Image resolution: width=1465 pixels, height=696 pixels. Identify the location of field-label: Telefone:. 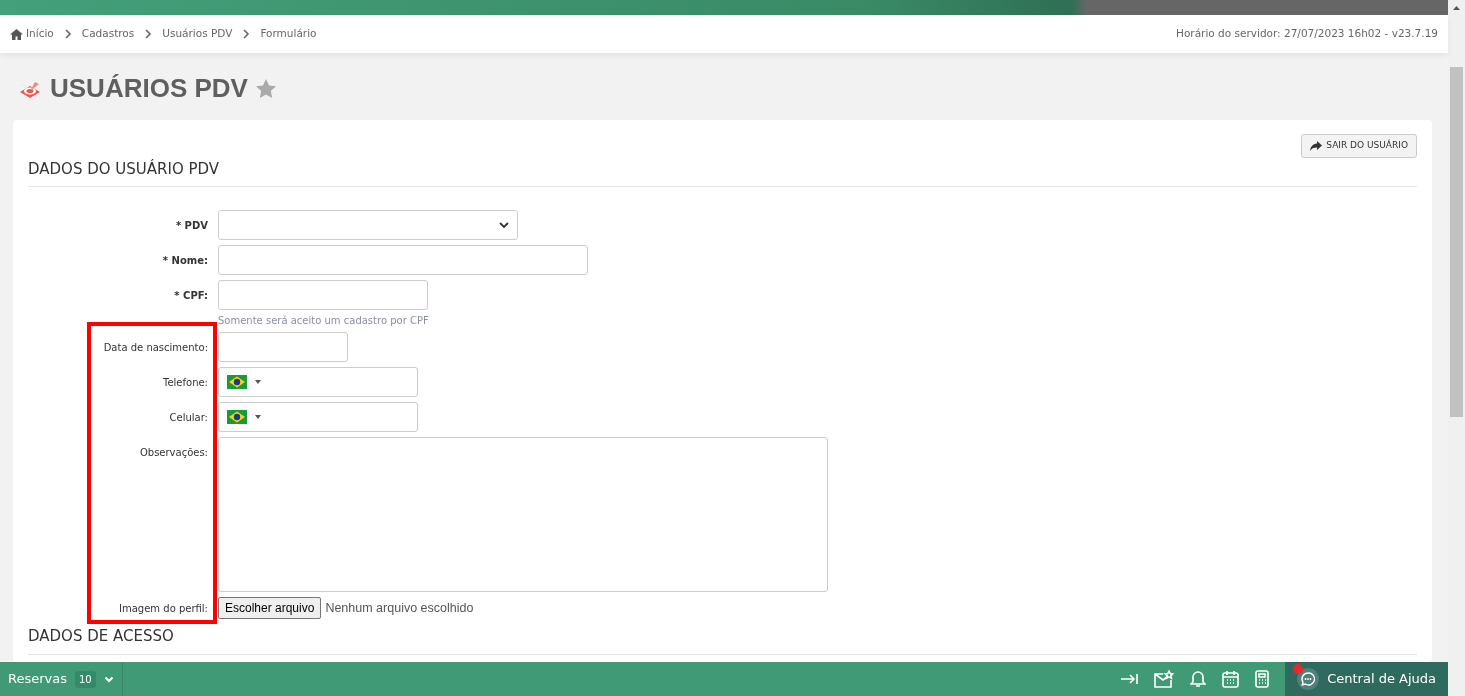
(185, 383).